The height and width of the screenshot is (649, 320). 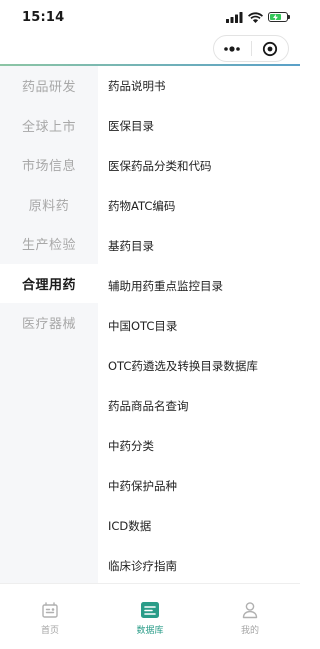 I want to click on tab-profile: 我的, so click(x=250, y=616).